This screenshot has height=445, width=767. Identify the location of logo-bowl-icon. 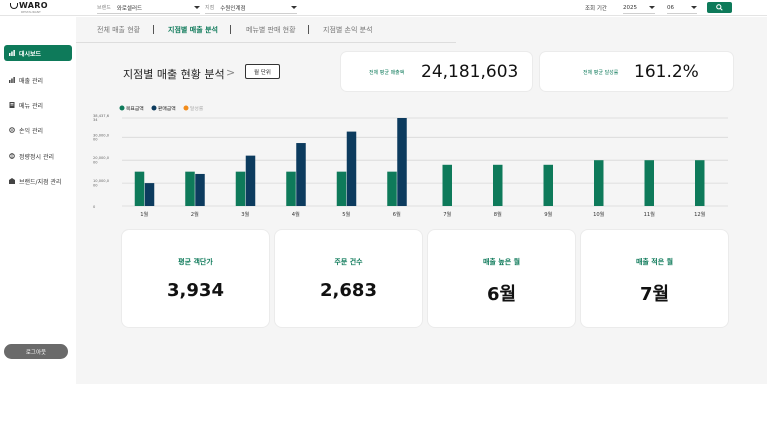
(14, 6).